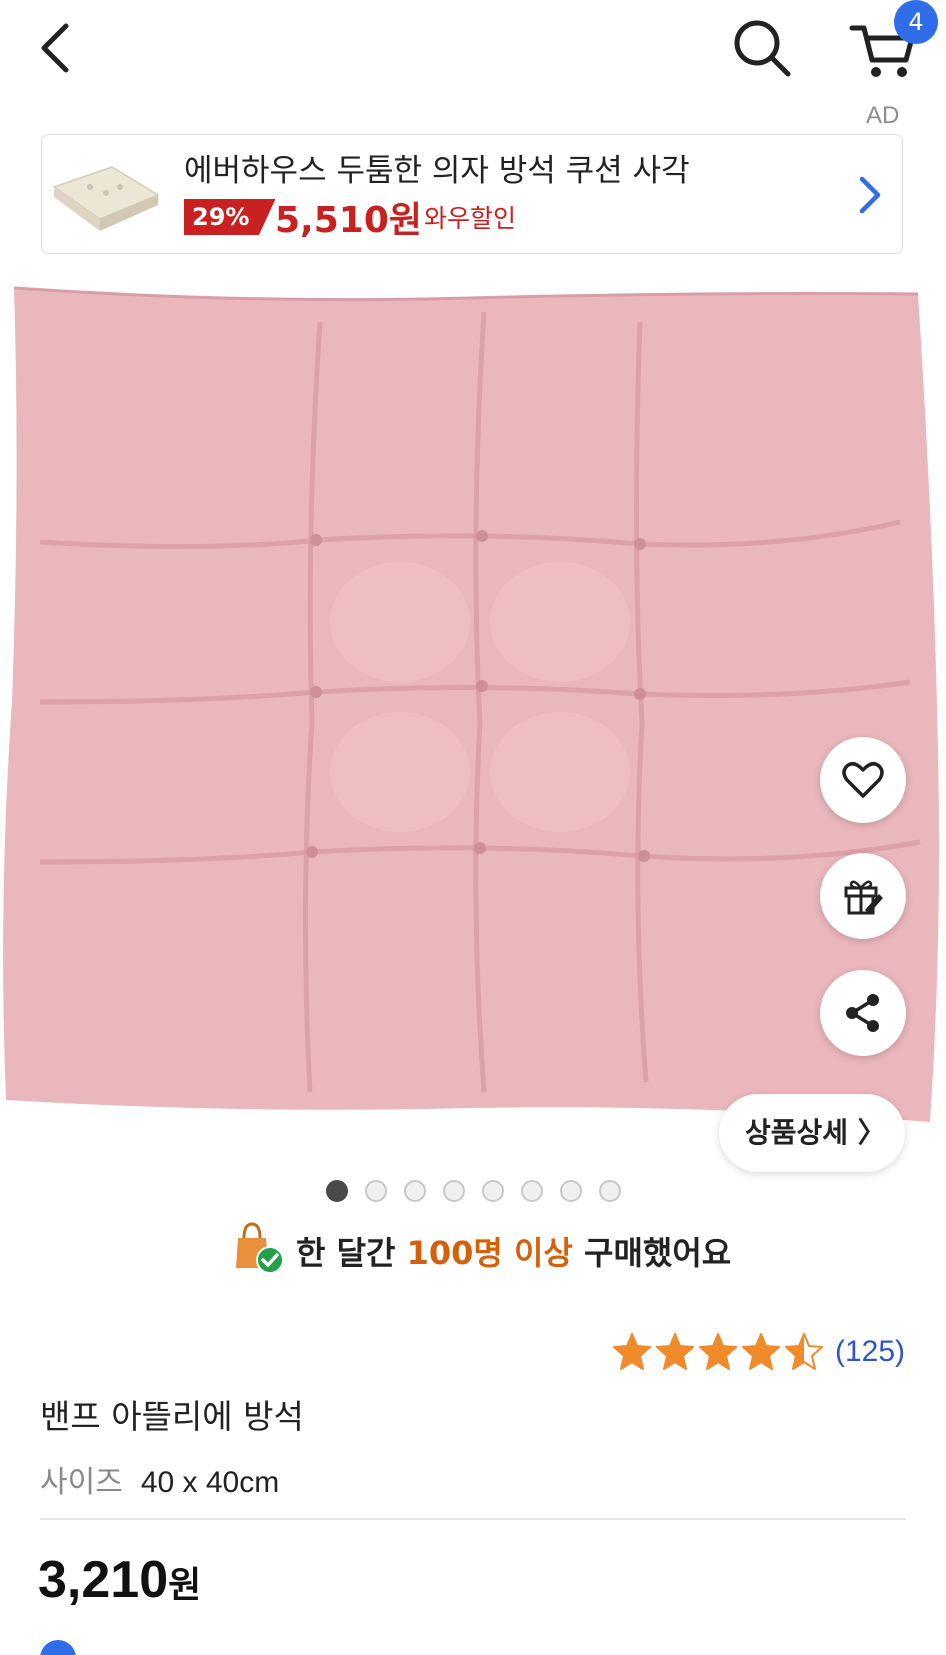  I want to click on purchase-count-highlight: 100명 이상, so click(489, 1253).